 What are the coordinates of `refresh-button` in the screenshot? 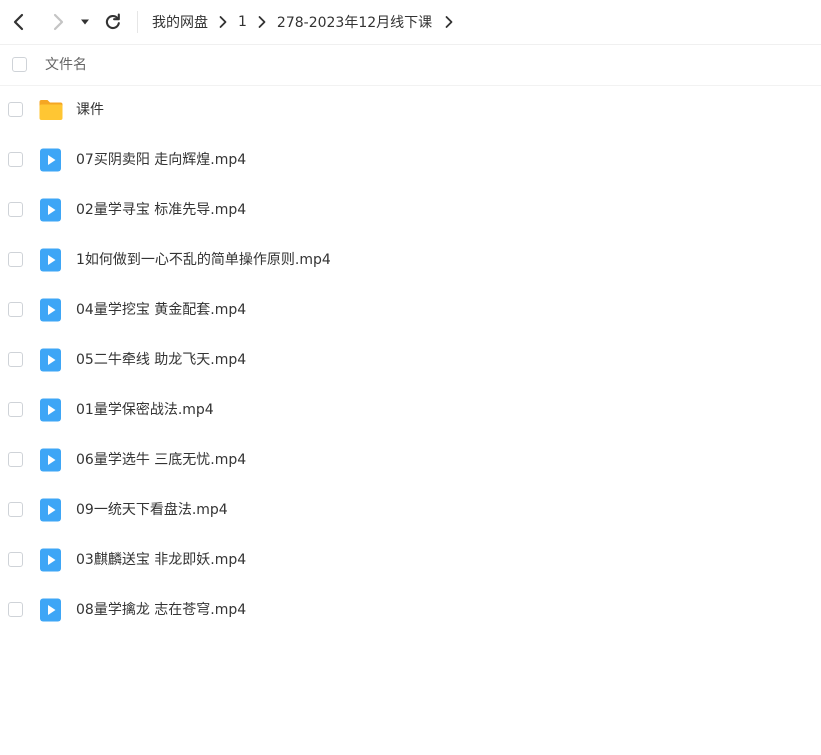 It's located at (113, 22).